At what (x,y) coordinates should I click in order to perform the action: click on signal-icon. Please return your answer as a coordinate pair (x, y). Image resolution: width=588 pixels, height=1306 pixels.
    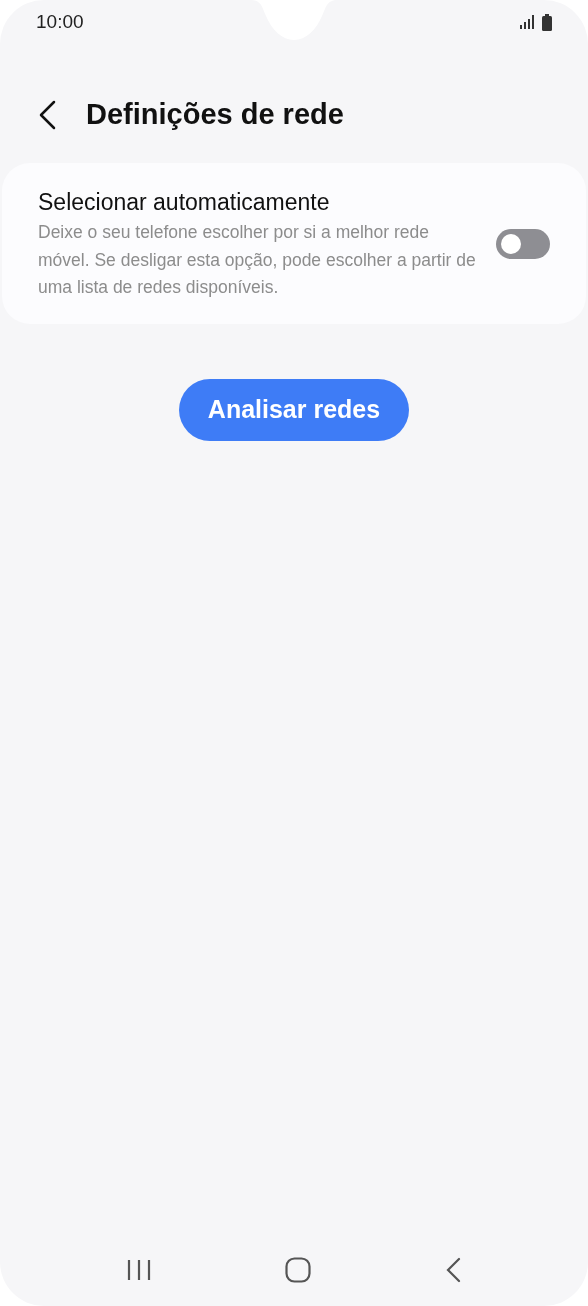
    Looking at the image, I should click on (528, 22).